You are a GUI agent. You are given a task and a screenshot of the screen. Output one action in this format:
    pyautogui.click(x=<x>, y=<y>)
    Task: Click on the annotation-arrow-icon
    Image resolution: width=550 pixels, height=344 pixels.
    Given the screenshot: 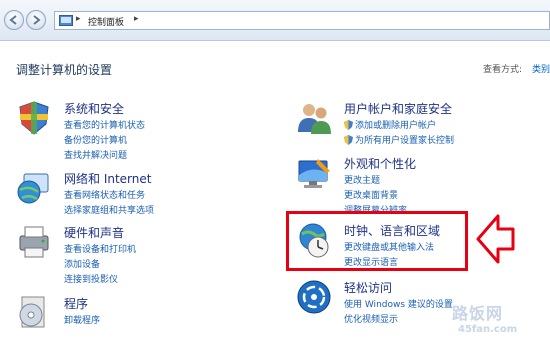 What is the action you would take?
    pyautogui.click(x=495, y=239)
    